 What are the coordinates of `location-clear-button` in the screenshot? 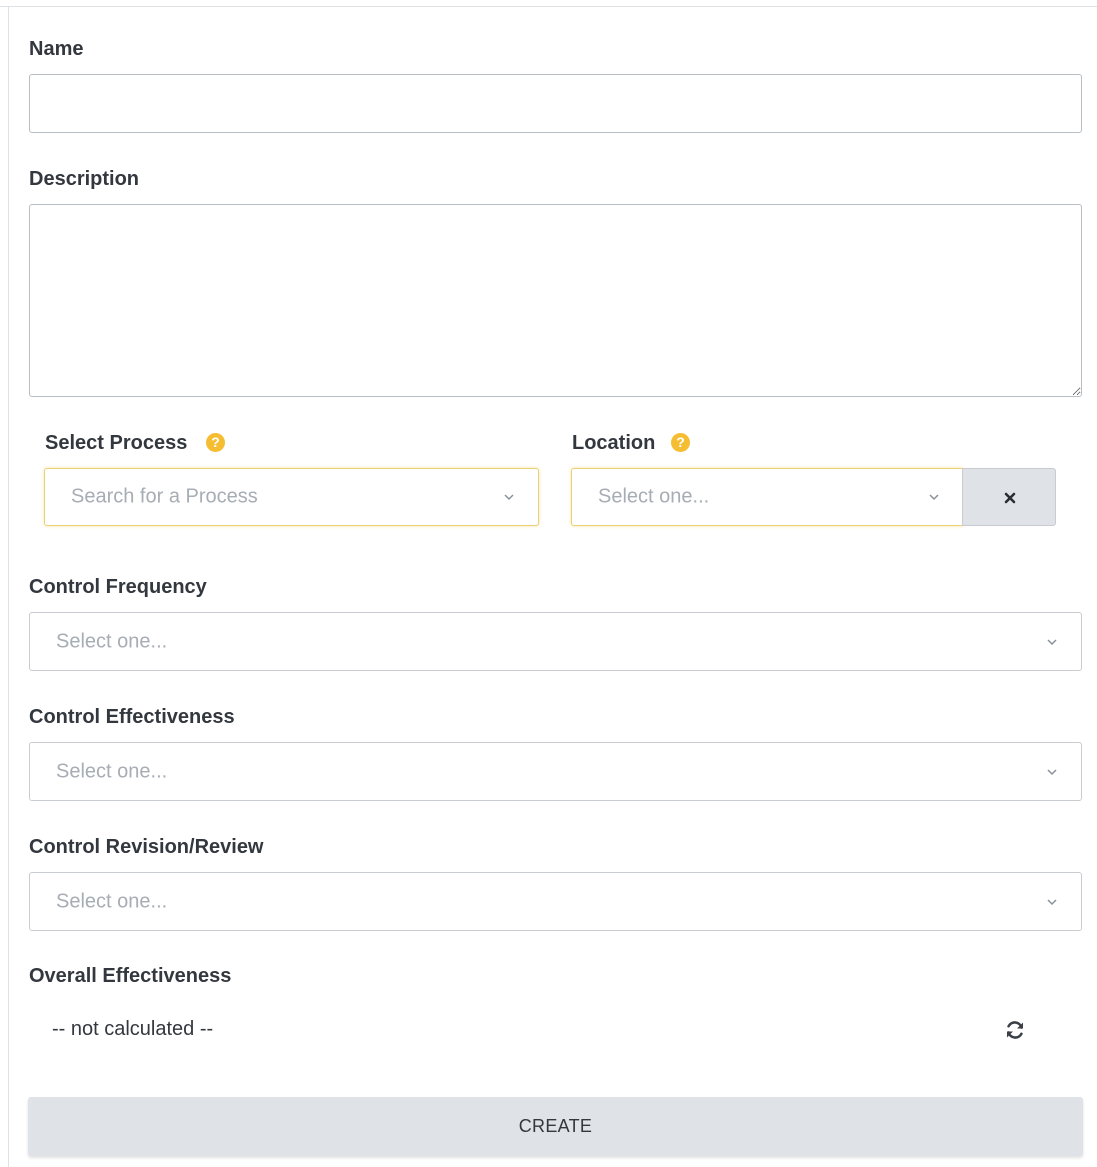 It's located at (1009, 497).